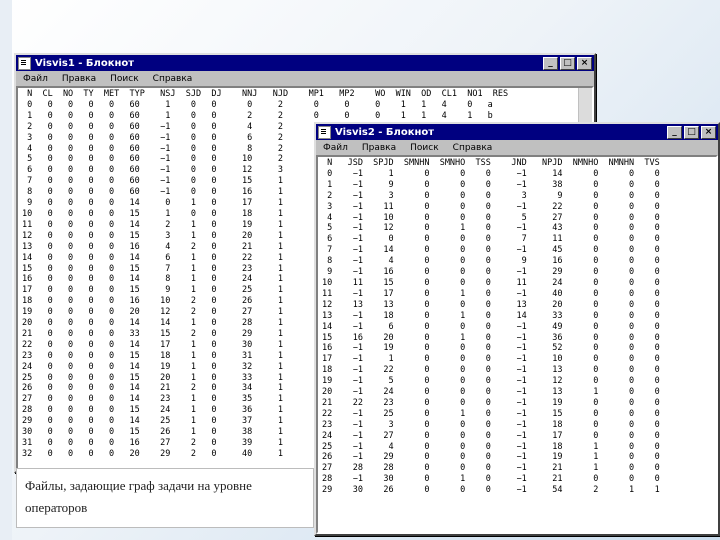  What do you see at coordinates (517, 132) in the screenshot?
I see `window2-titlebar: Visvis2 - Блокнот _ □ ×` at bounding box center [517, 132].